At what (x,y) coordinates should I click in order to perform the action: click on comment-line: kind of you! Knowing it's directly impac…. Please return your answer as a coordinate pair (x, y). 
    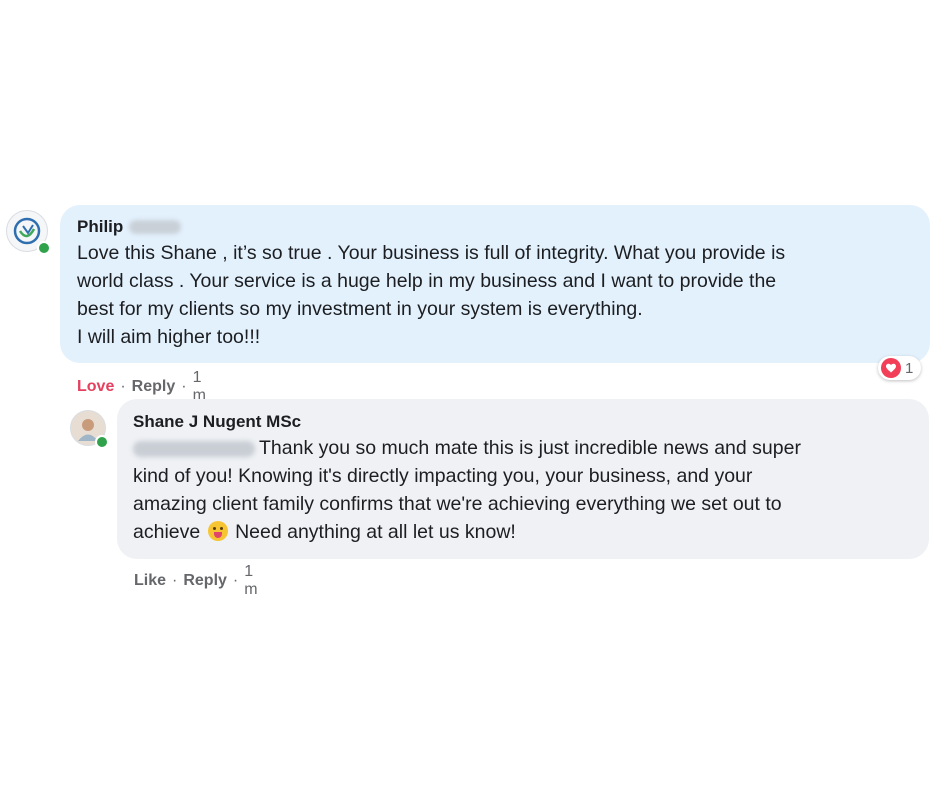
    Looking at the image, I should click on (443, 476).